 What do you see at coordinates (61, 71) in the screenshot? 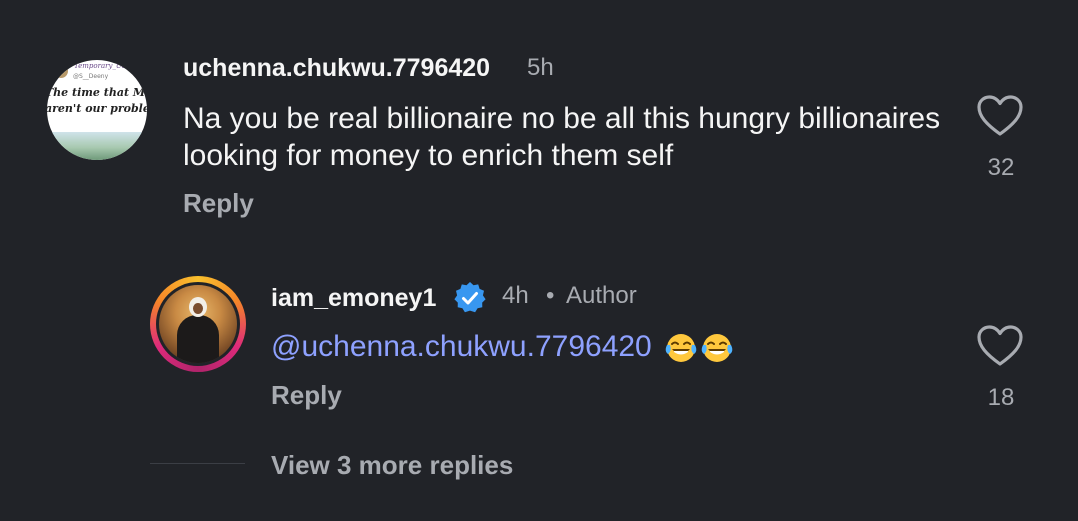
I see `avatar-profile-thumb` at bounding box center [61, 71].